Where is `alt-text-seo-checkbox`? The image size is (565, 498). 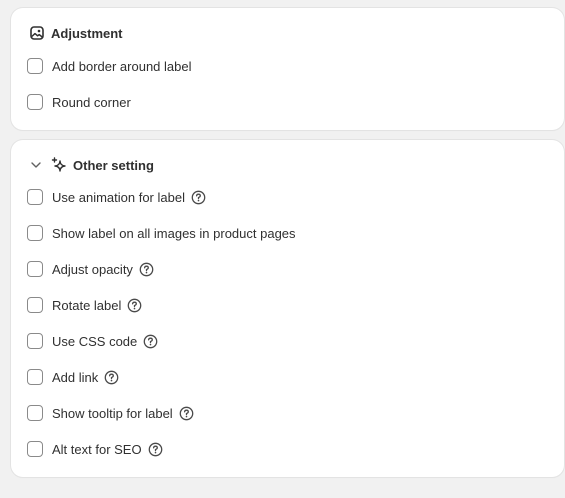
alt-text-seo-checkbox is located at coordinates (35, 449).